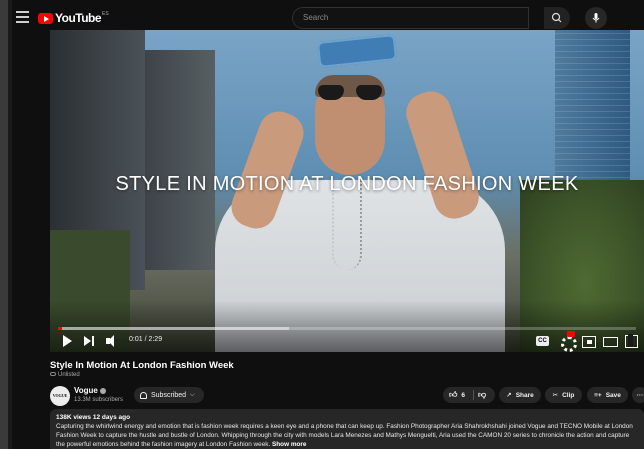  I want to click on voice-search-button, so click(596, 18).